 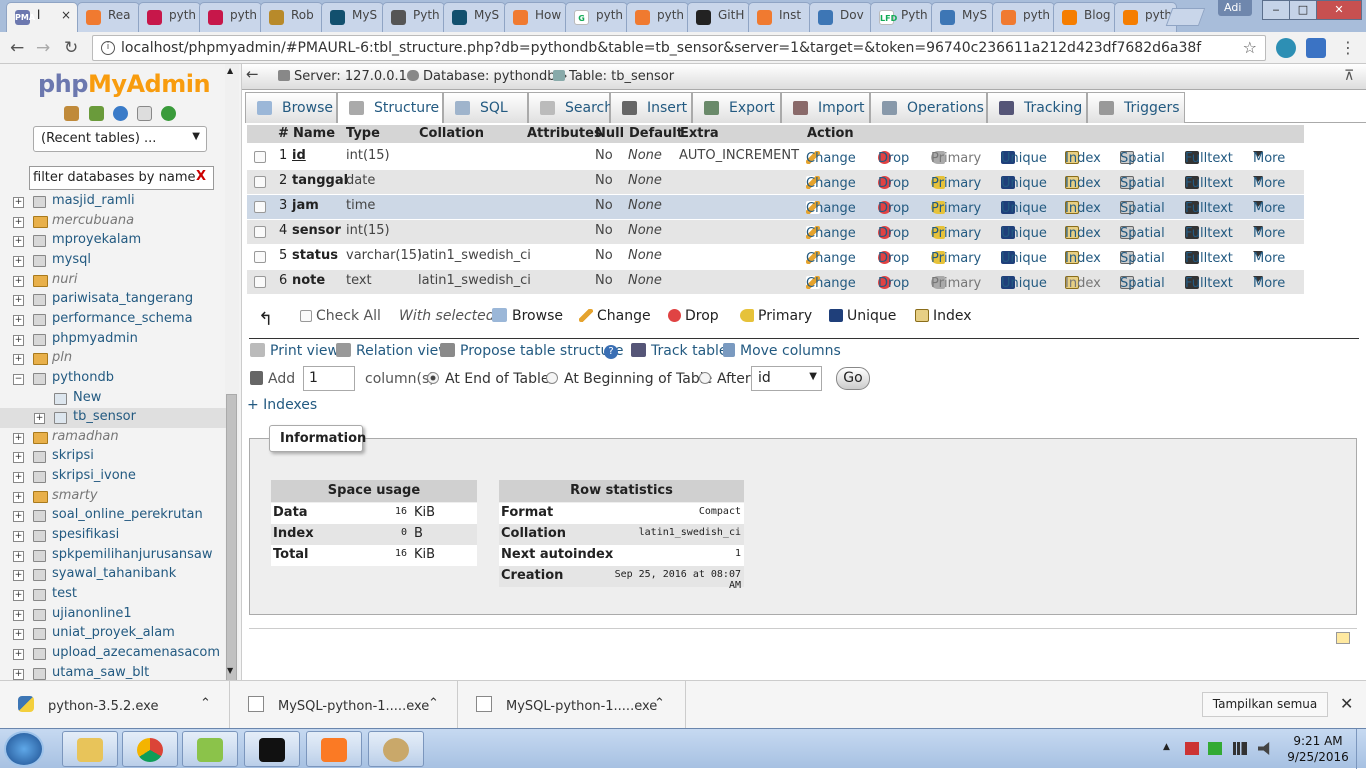 What do you see at coordinates (144, 113) in the screenshot?
I see `docs-icon` at bounding box center [144, 113].